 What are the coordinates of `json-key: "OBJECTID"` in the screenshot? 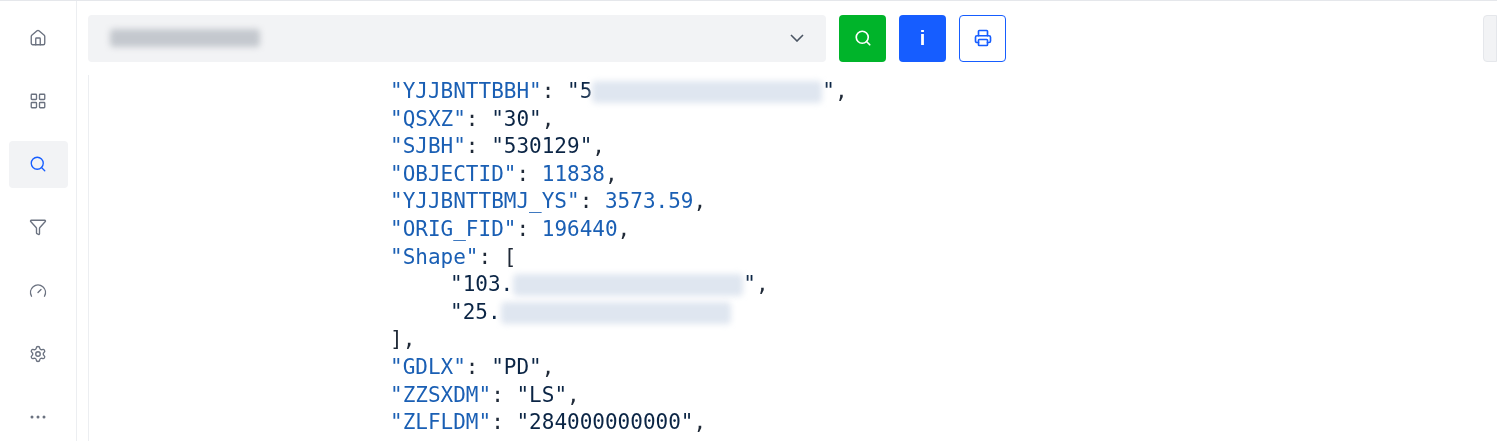 It's located at (453, 174).